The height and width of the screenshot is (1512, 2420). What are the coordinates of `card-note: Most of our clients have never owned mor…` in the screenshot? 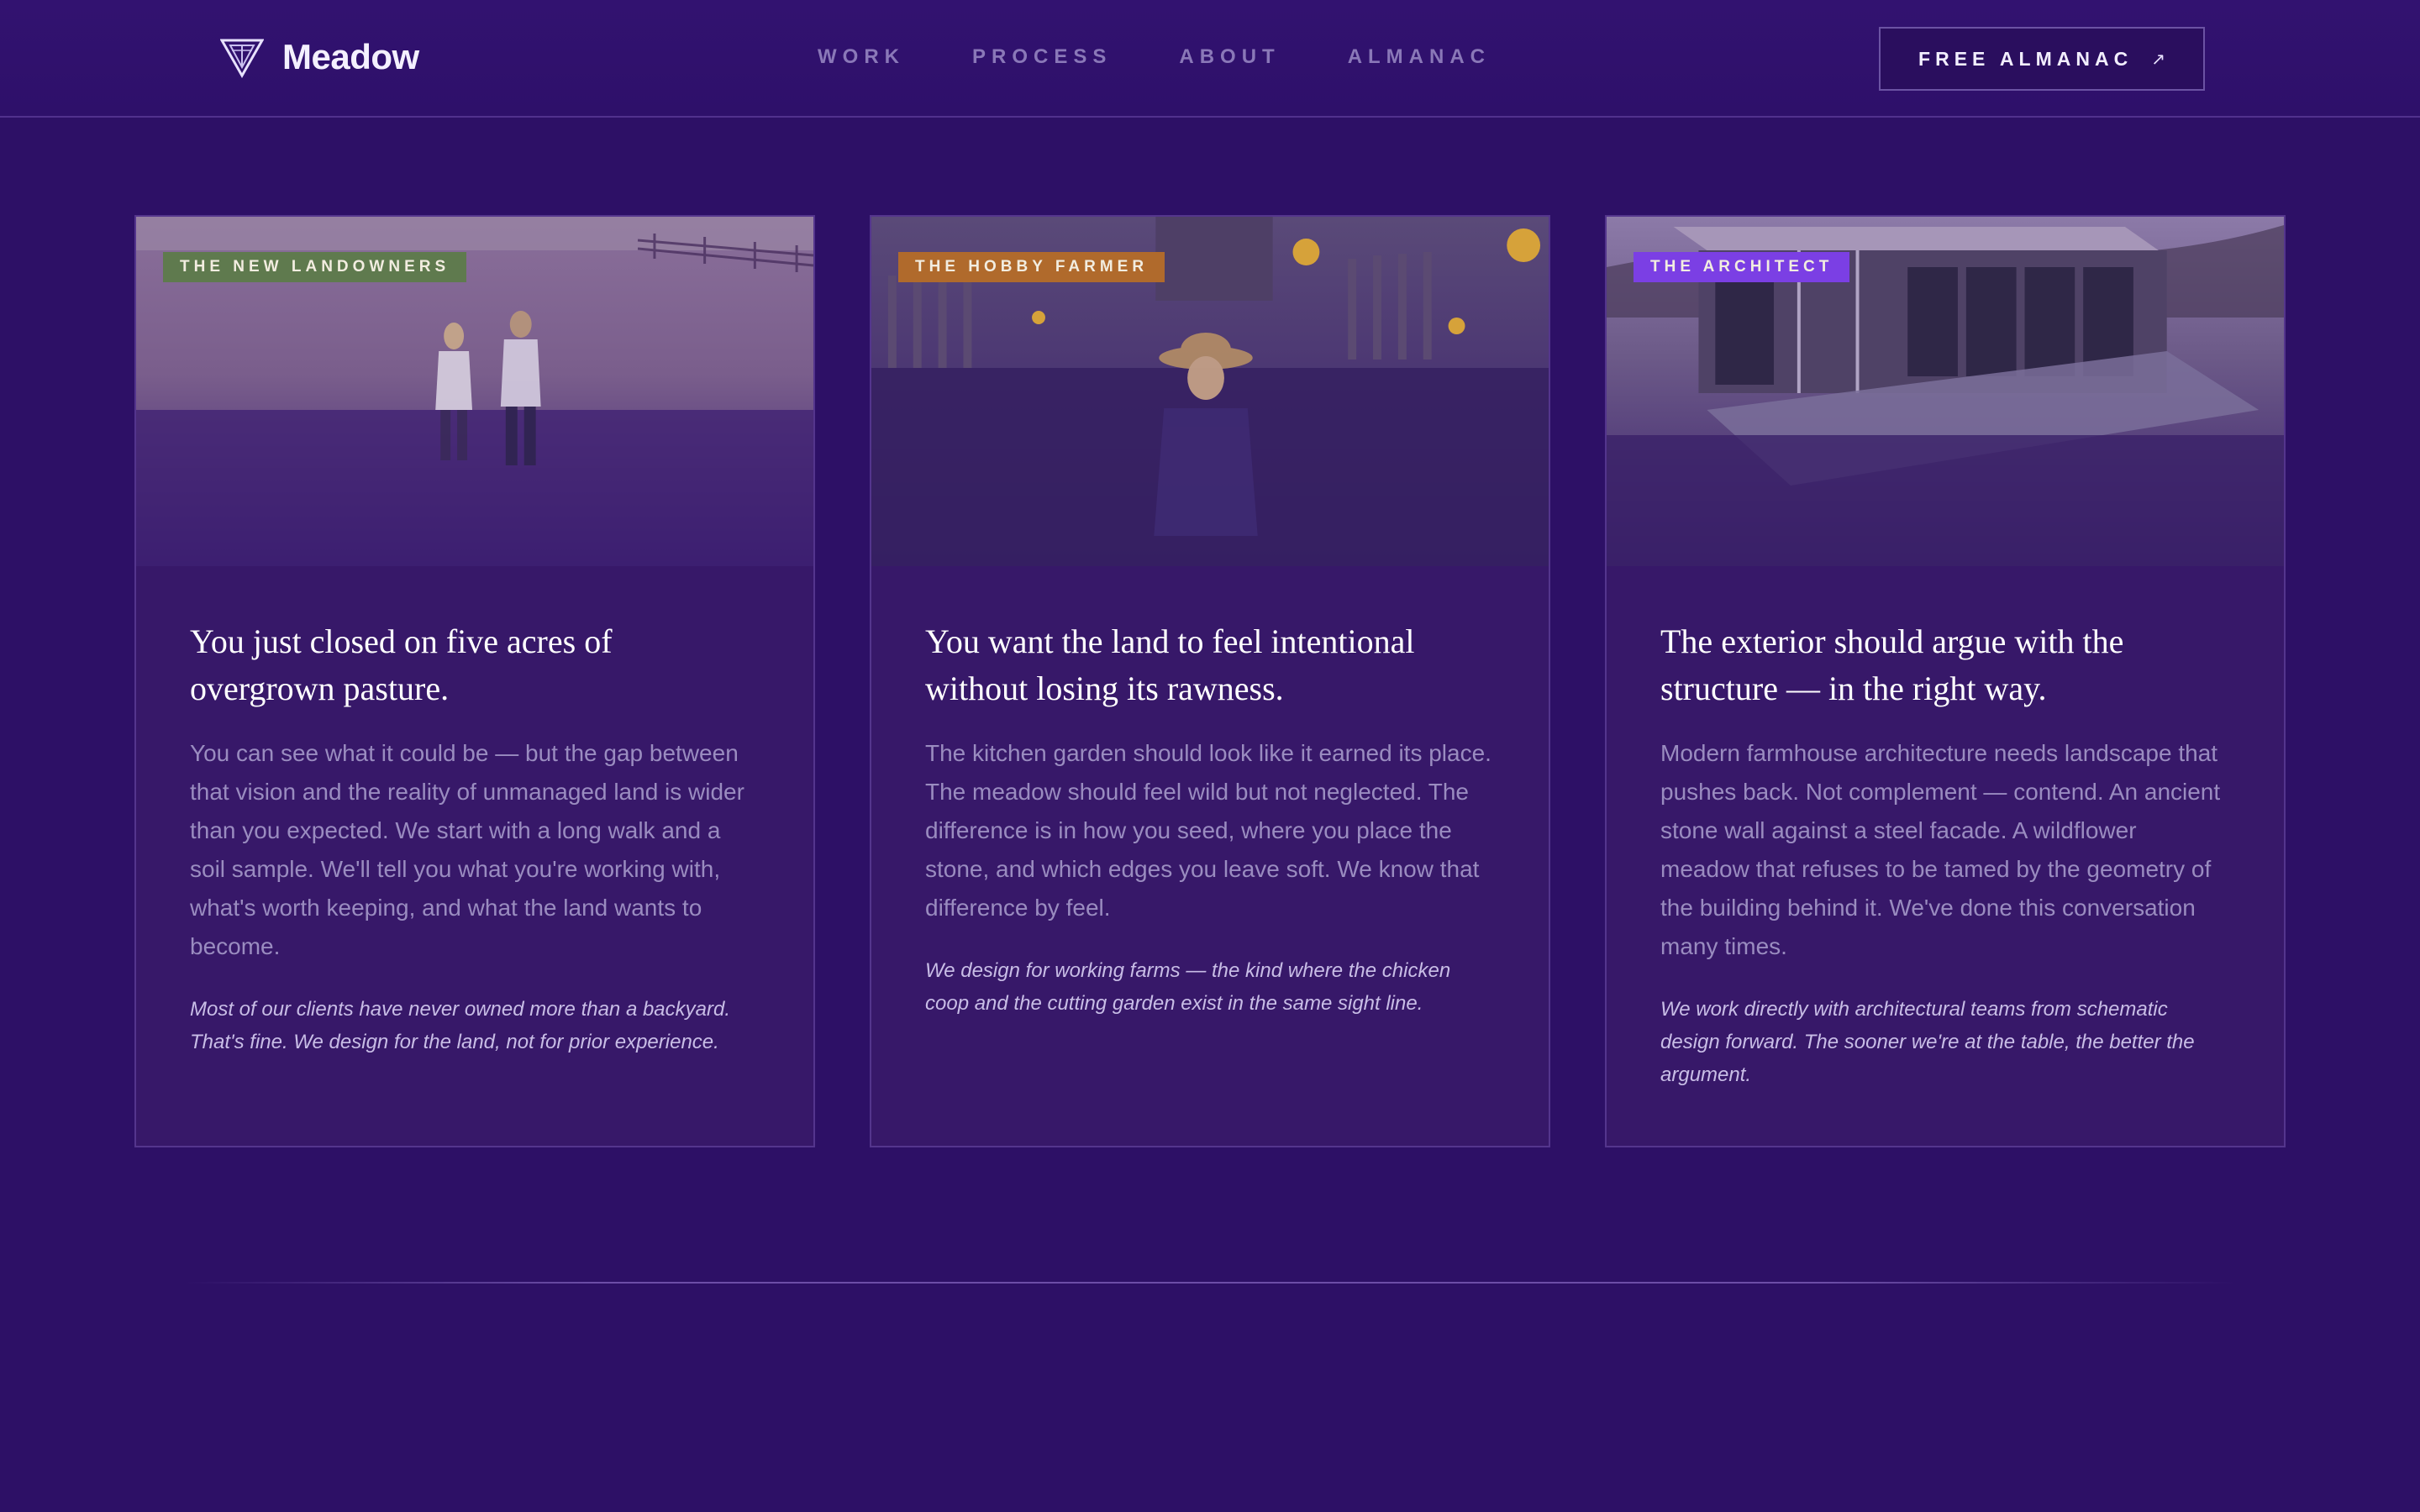 It's located at (461, 1025).